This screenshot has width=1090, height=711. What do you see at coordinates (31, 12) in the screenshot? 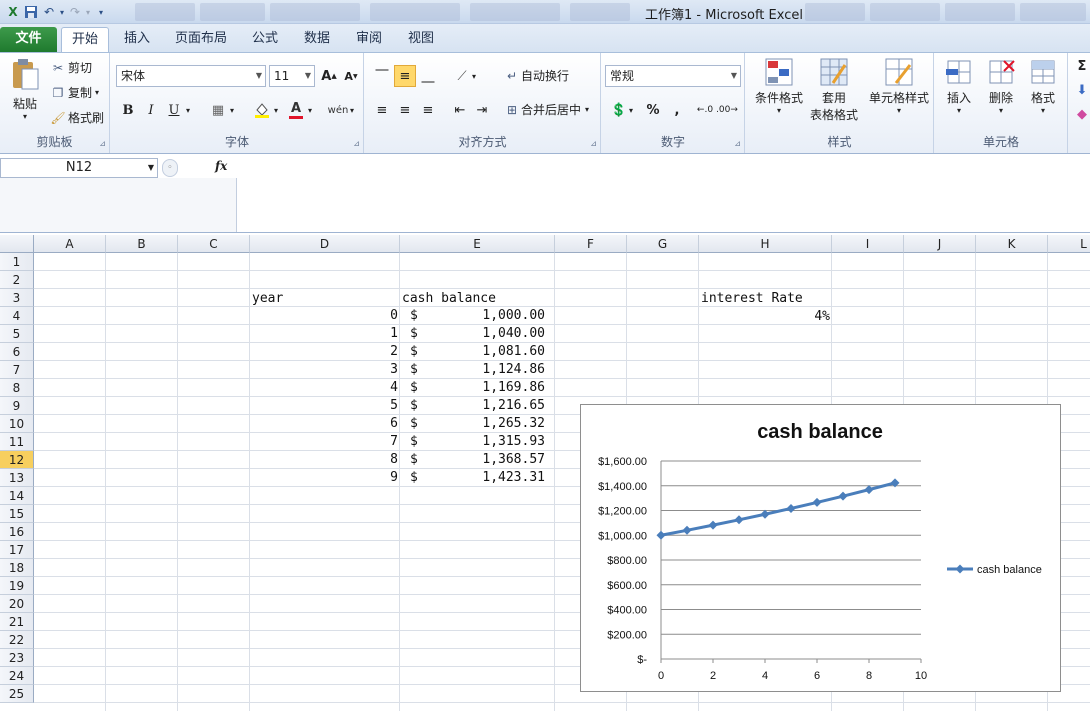
I see `save-icon` at bounding box center [31, 12].